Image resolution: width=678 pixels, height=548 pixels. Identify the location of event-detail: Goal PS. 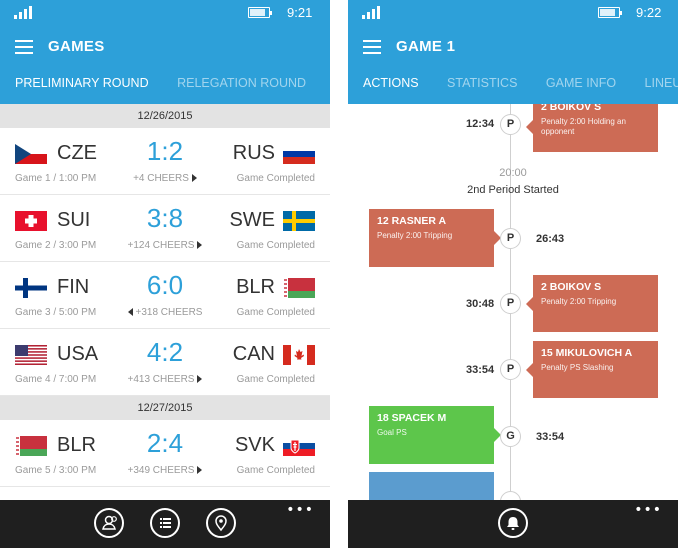
(392, 432).